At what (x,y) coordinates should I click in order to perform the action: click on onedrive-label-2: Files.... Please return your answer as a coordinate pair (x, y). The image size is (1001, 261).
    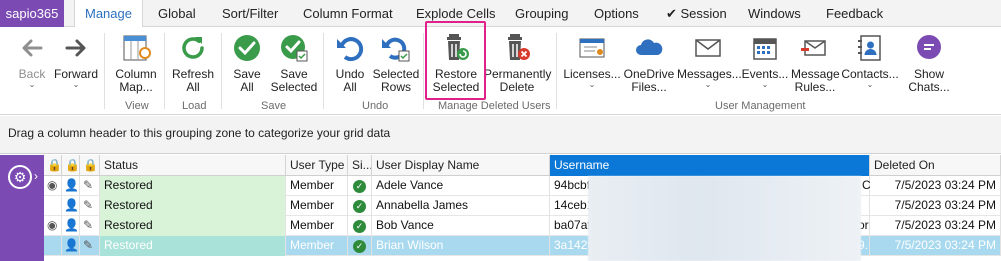
    Looking at the image, I should click on (649, 87).